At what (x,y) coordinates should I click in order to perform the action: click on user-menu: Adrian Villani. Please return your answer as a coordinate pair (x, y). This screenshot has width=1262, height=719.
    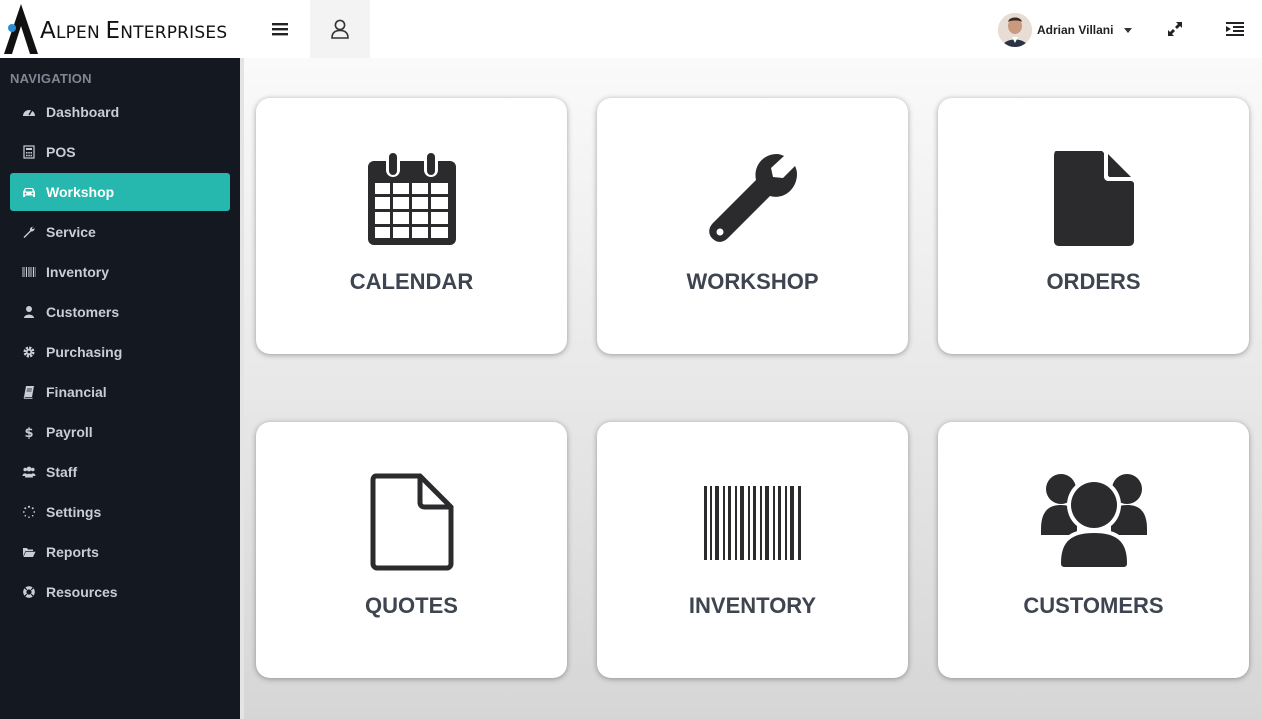
    Looking at the image, I should click on (1065, 30).